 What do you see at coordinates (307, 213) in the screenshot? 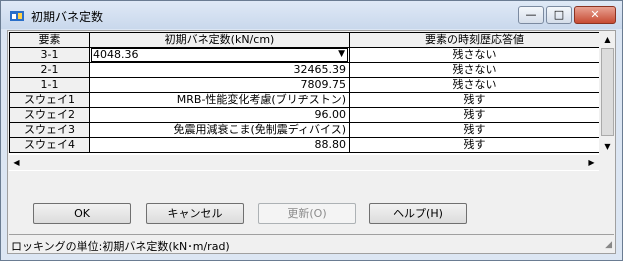
I see `update-button: 更新(O)` at bounding box center [307, 213].